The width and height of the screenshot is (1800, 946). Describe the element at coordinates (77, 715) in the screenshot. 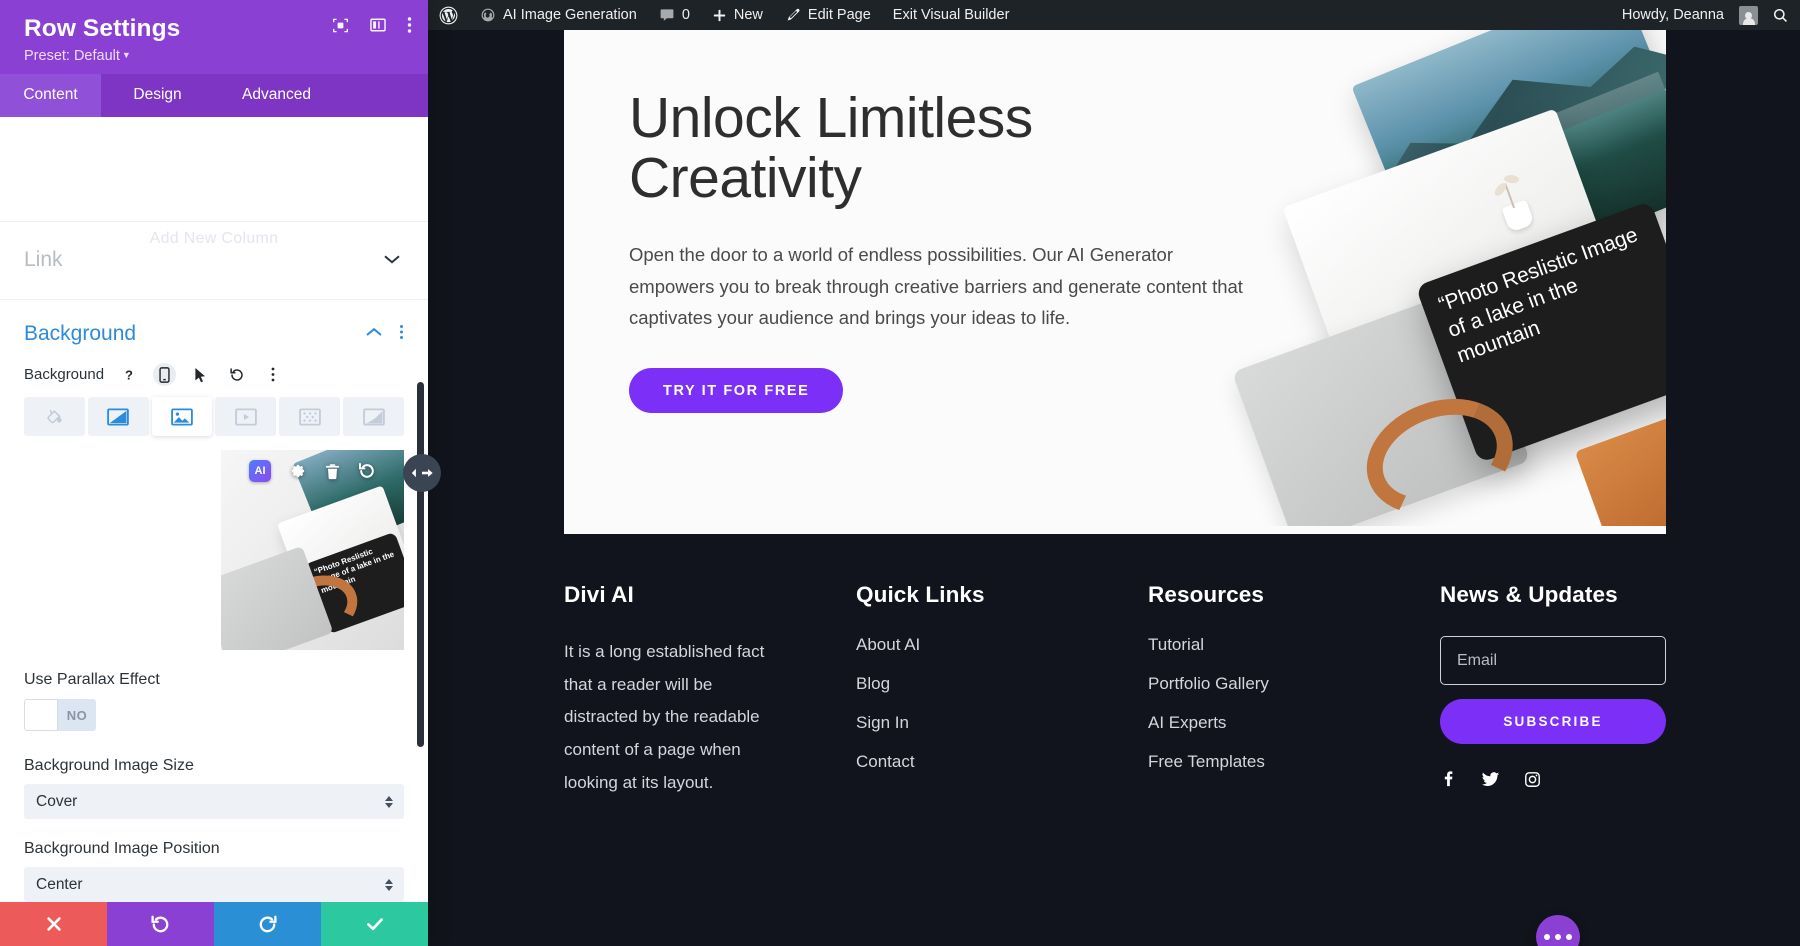

I see `parallax-toggle-state: NO` at that location.